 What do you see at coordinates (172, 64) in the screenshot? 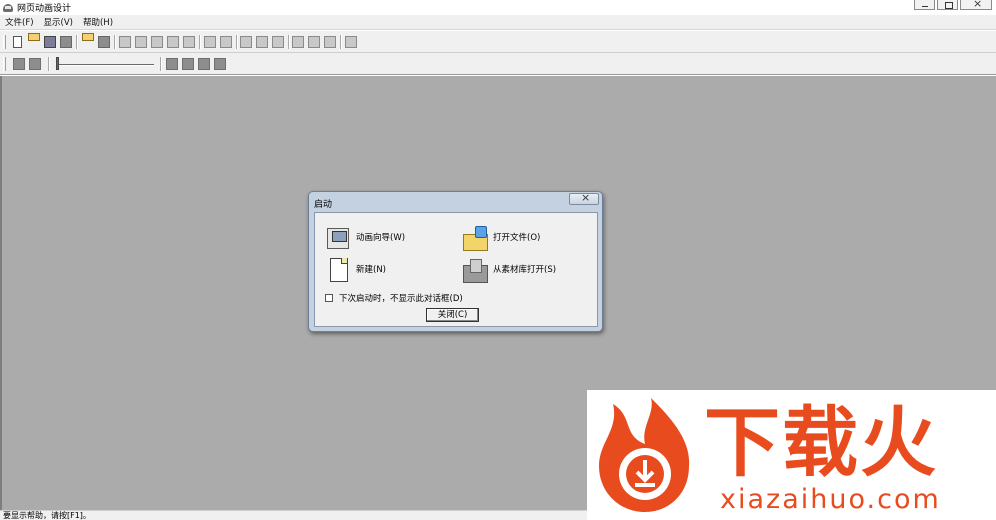
I see `first-frame-button` at bounding box center [172, 64].